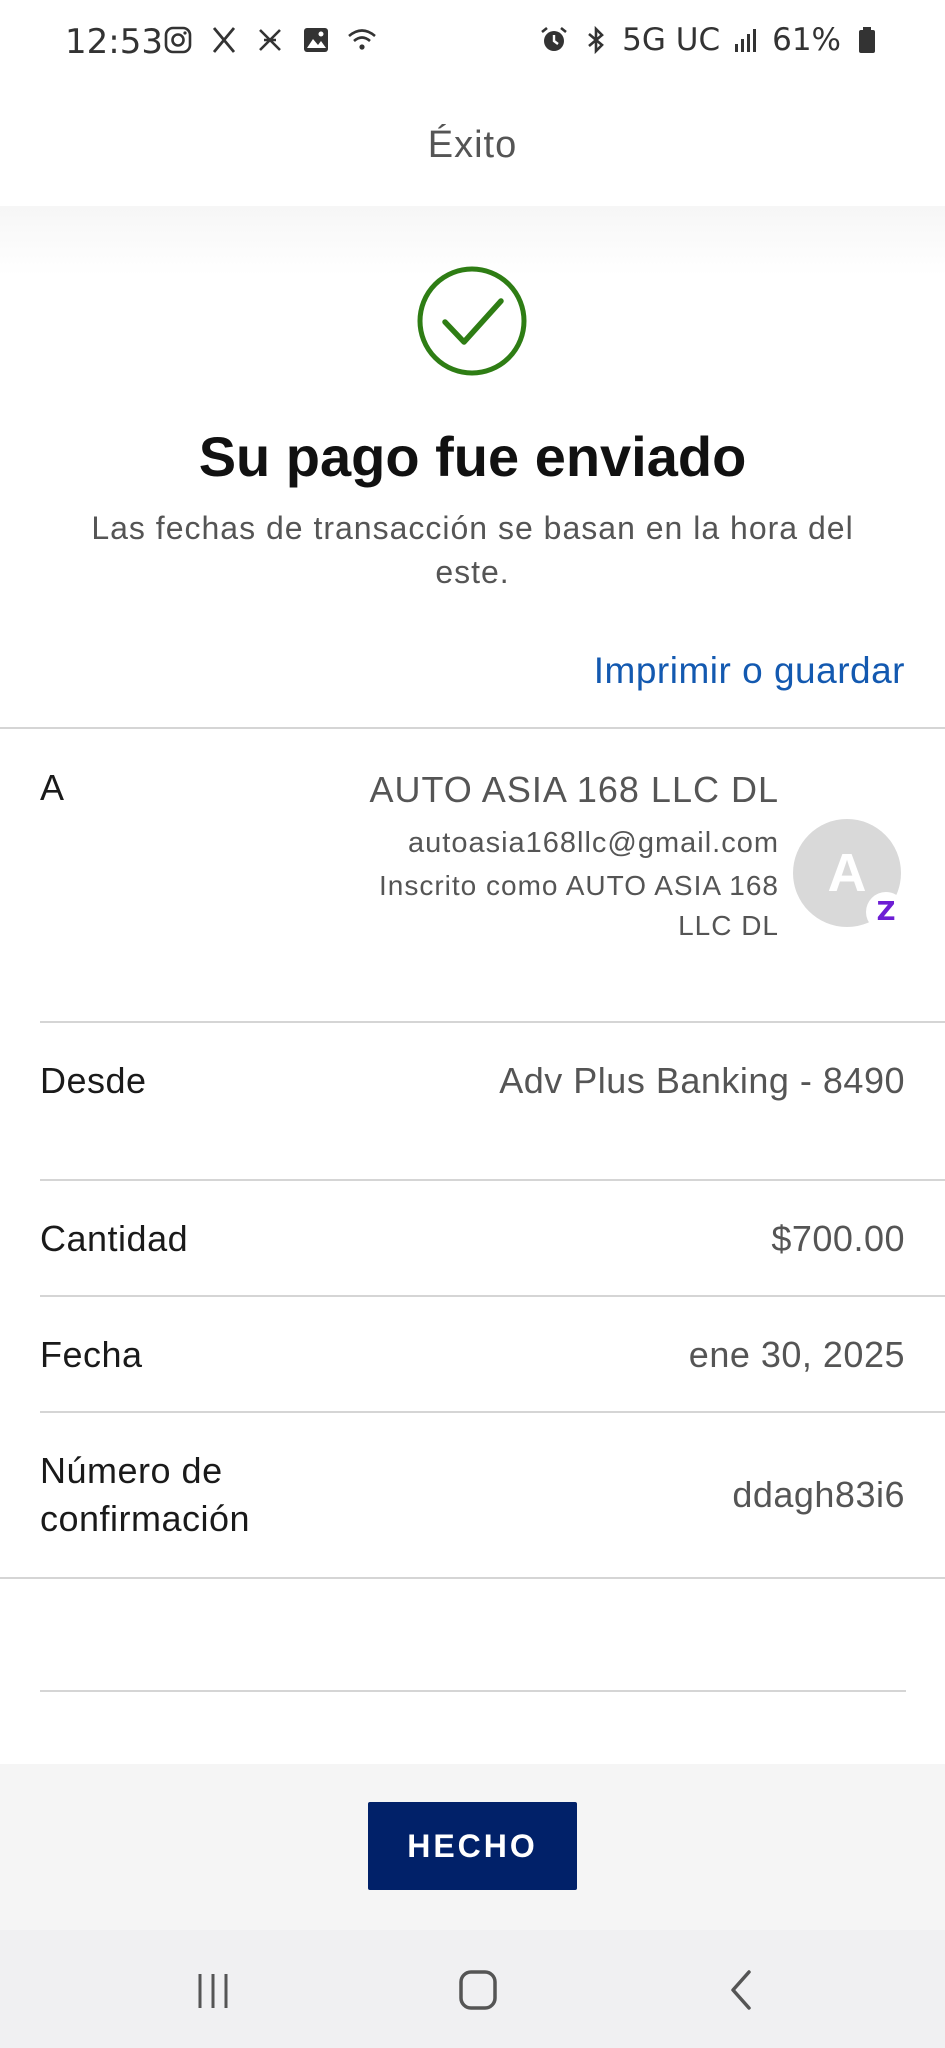  Describe the element at coordinates (574, 789) in the screenshot. I see `recipient-name: AUTO ASIA 168 LLC DL` at that location.